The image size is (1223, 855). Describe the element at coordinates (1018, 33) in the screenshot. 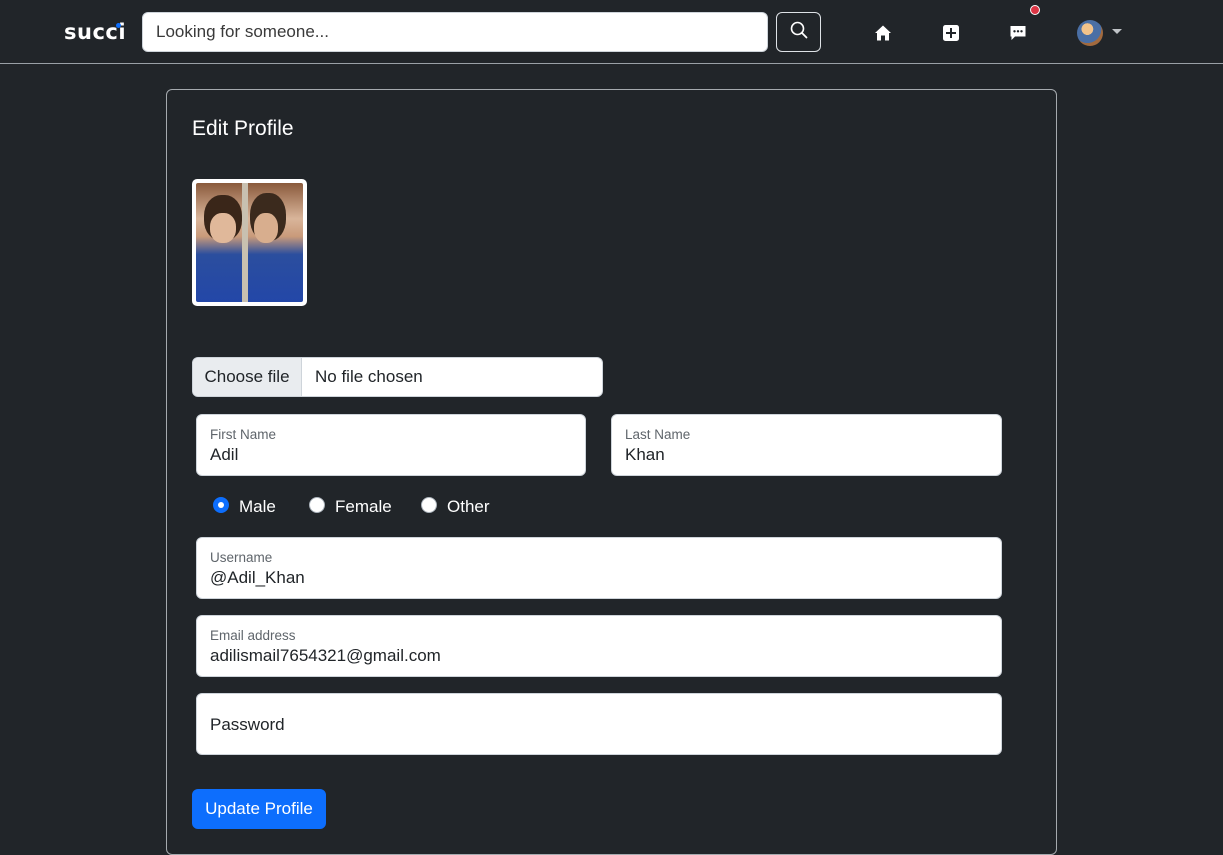

I see `messages-icon` at that location.